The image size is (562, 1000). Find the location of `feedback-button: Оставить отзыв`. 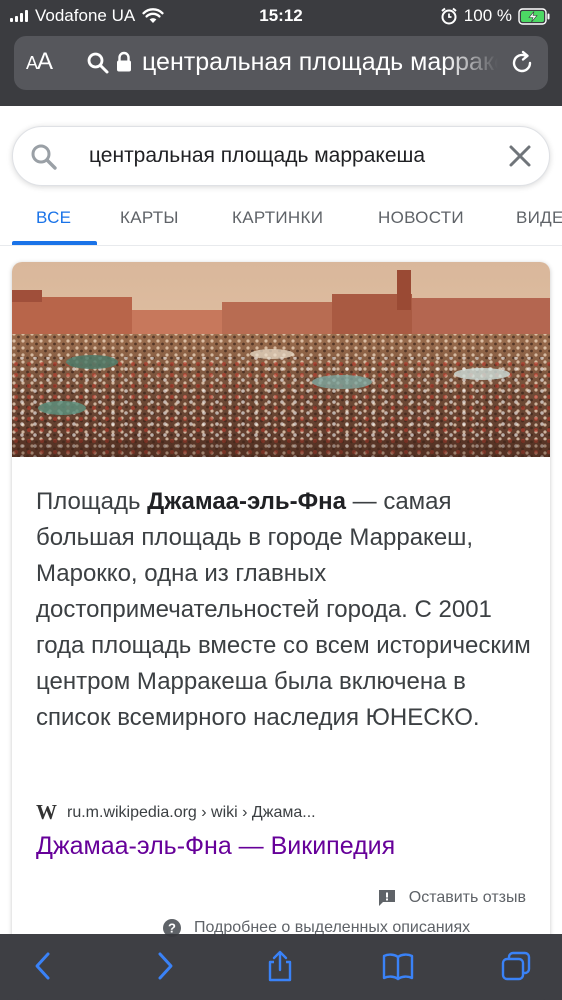

feedback-button: Оставить отзыв is located at coordinates (451, 898).